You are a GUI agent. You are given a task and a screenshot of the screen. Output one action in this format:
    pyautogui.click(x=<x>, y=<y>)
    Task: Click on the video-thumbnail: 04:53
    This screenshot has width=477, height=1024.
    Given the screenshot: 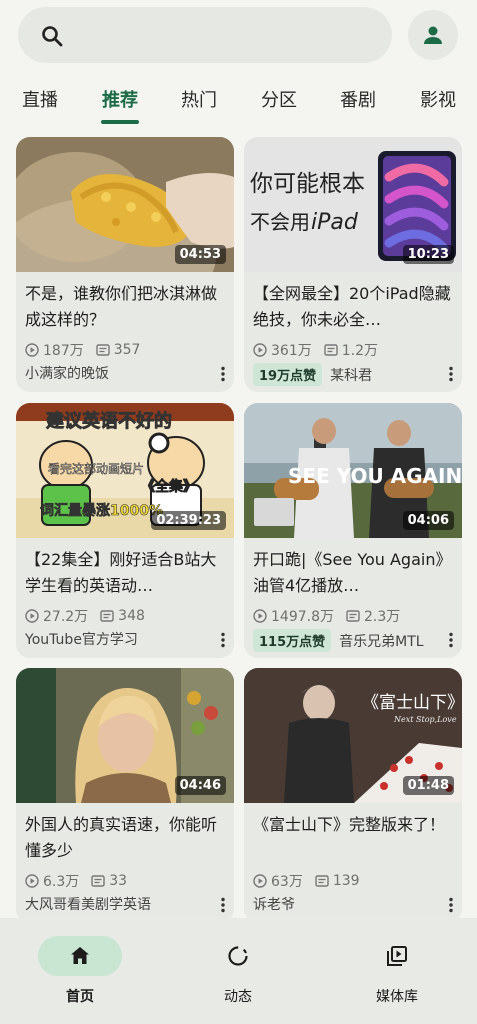 What is the action you would take?
    pyautogui.click(x=125, y=204)
    